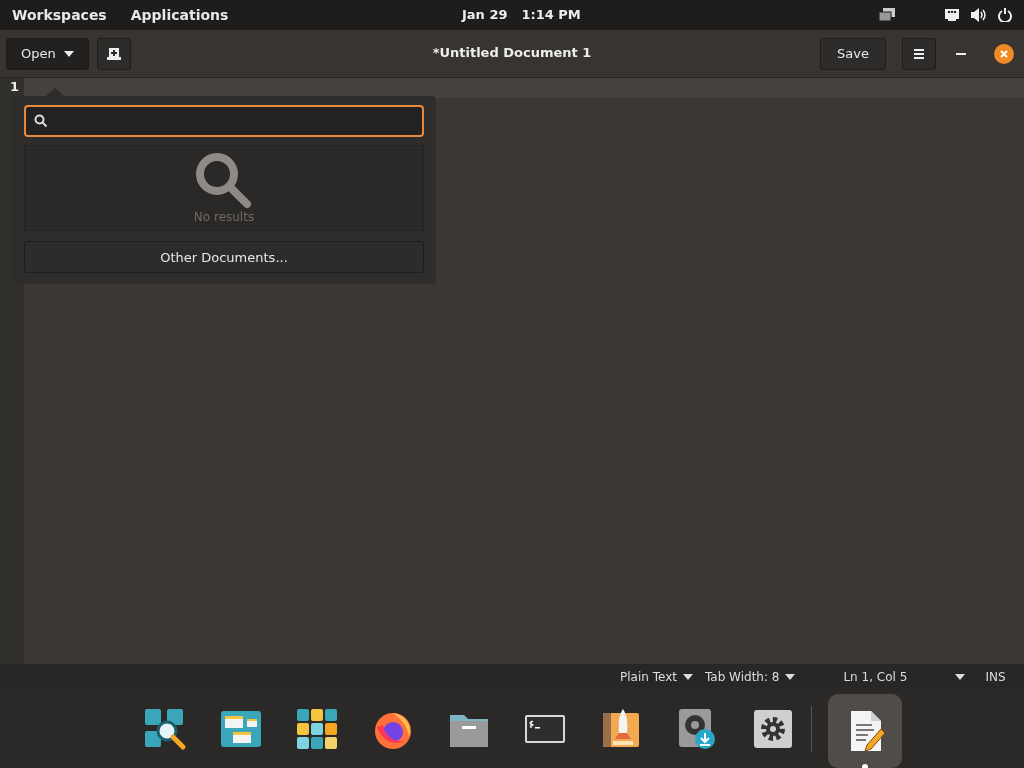 Image resolution: width=1024 pixels, height=768 pixels. What do you see at coordinates (995, 677) in the screenshot?
I see `insert-mode: INS` at bounding box center [995, 677].